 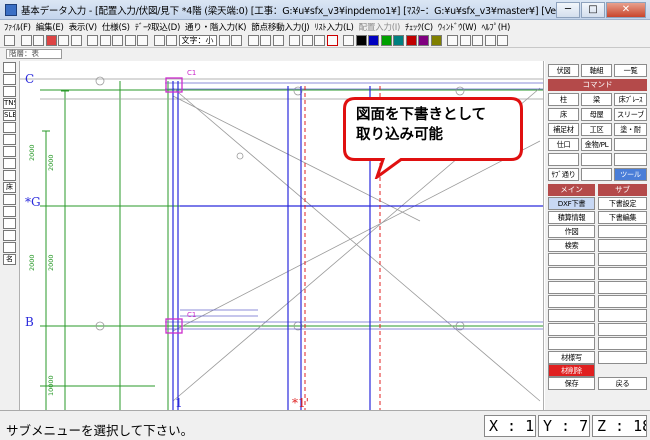 I want to click on text-size-select: 文字：小, so click(x=197, y=40).